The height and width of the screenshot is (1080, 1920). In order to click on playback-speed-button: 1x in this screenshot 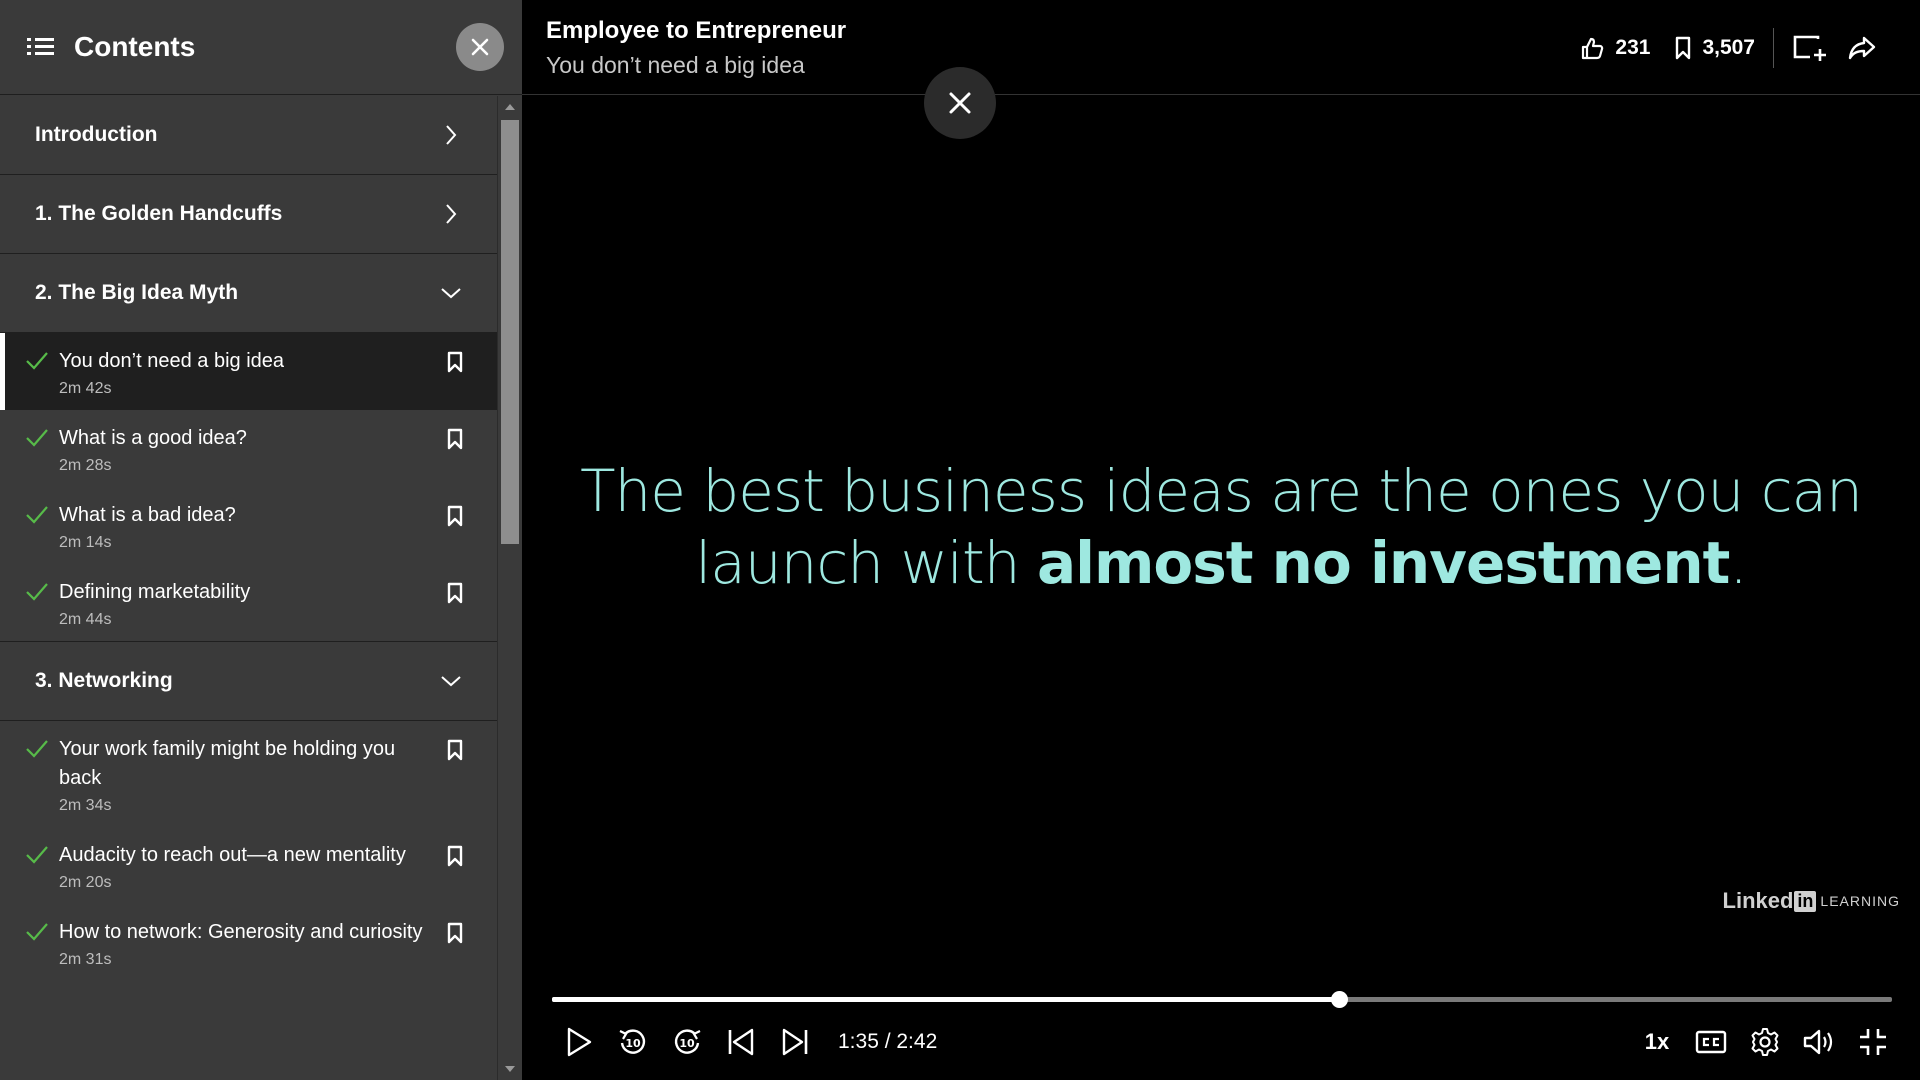, I will do `click(1657, 1042)`.